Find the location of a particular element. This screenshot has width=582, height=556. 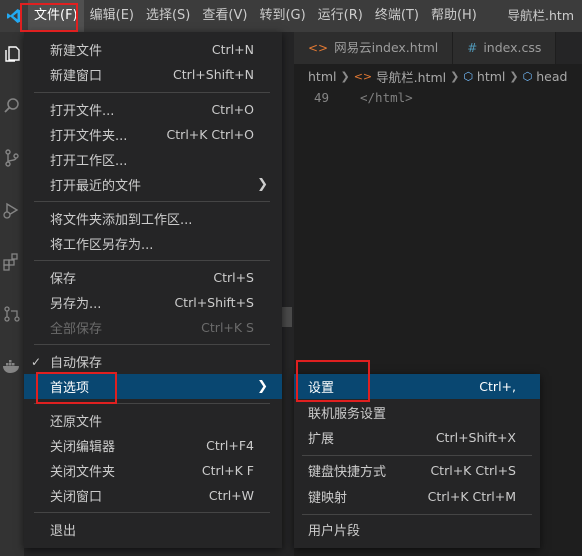

menu-item-label: 退出 is located at coordinates (63, 531).